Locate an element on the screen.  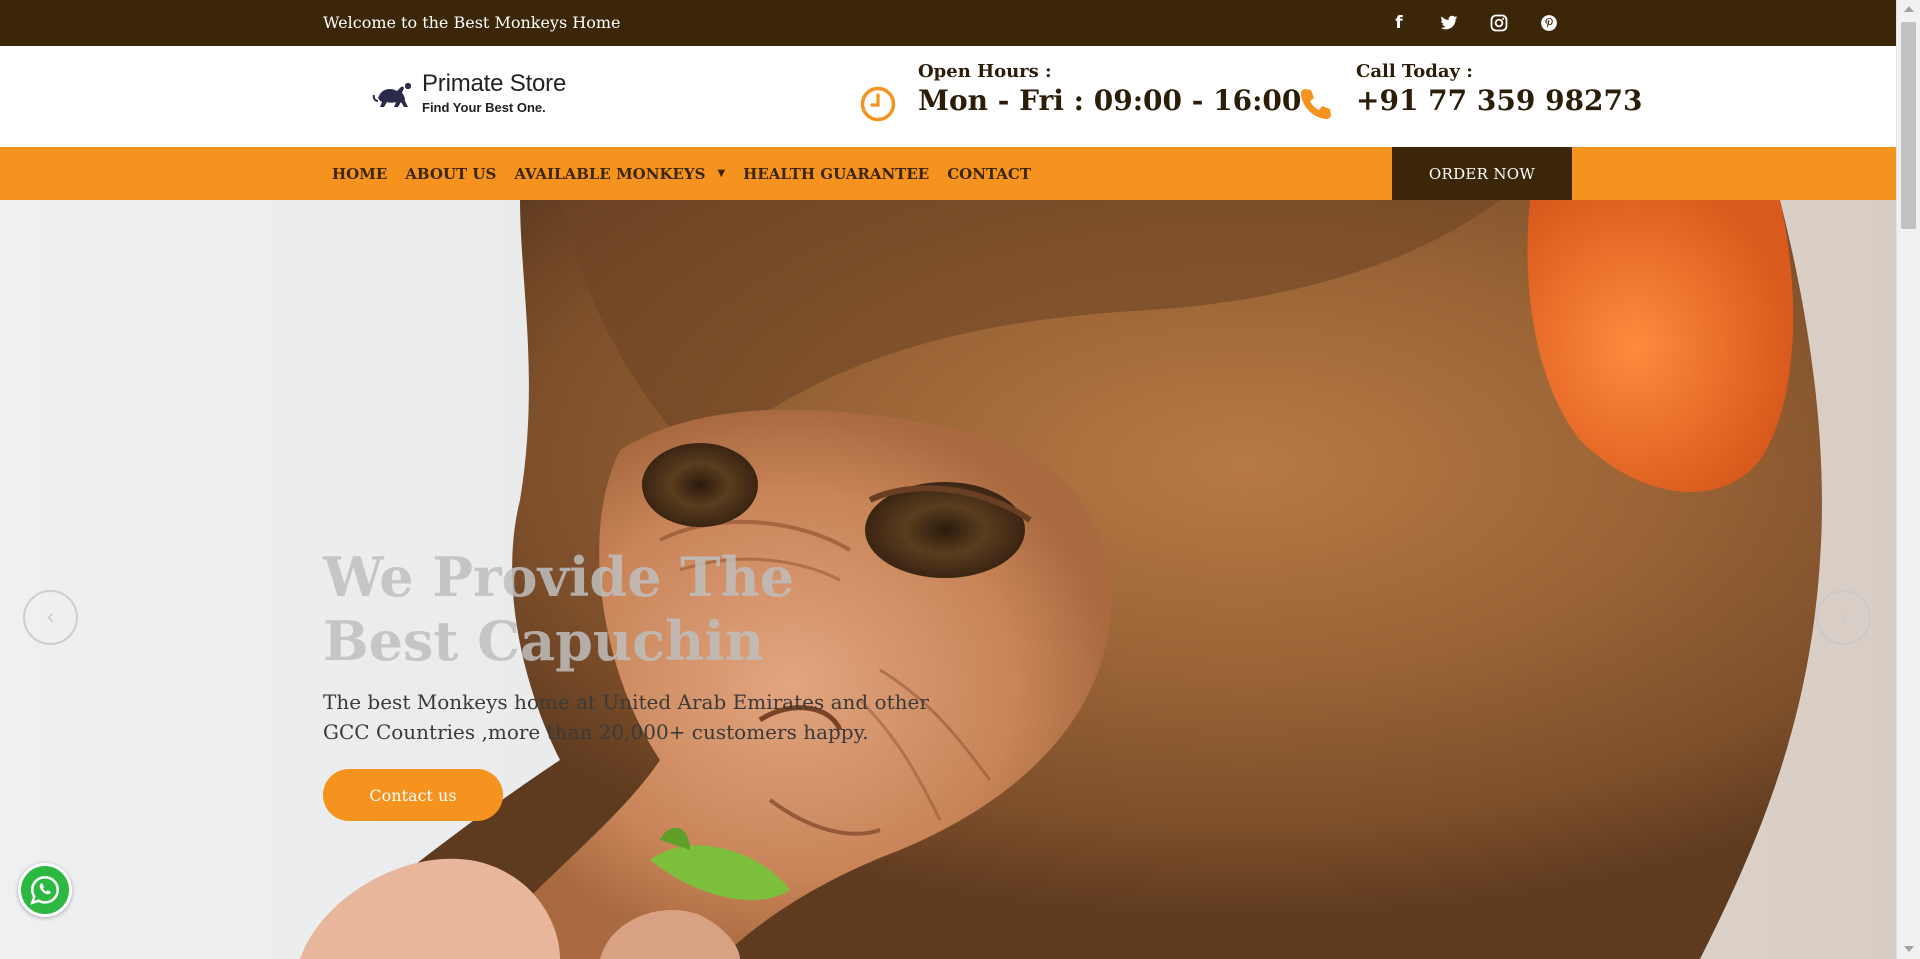
chevron-left-icon: ‹ is located at coordinates (50, 617).